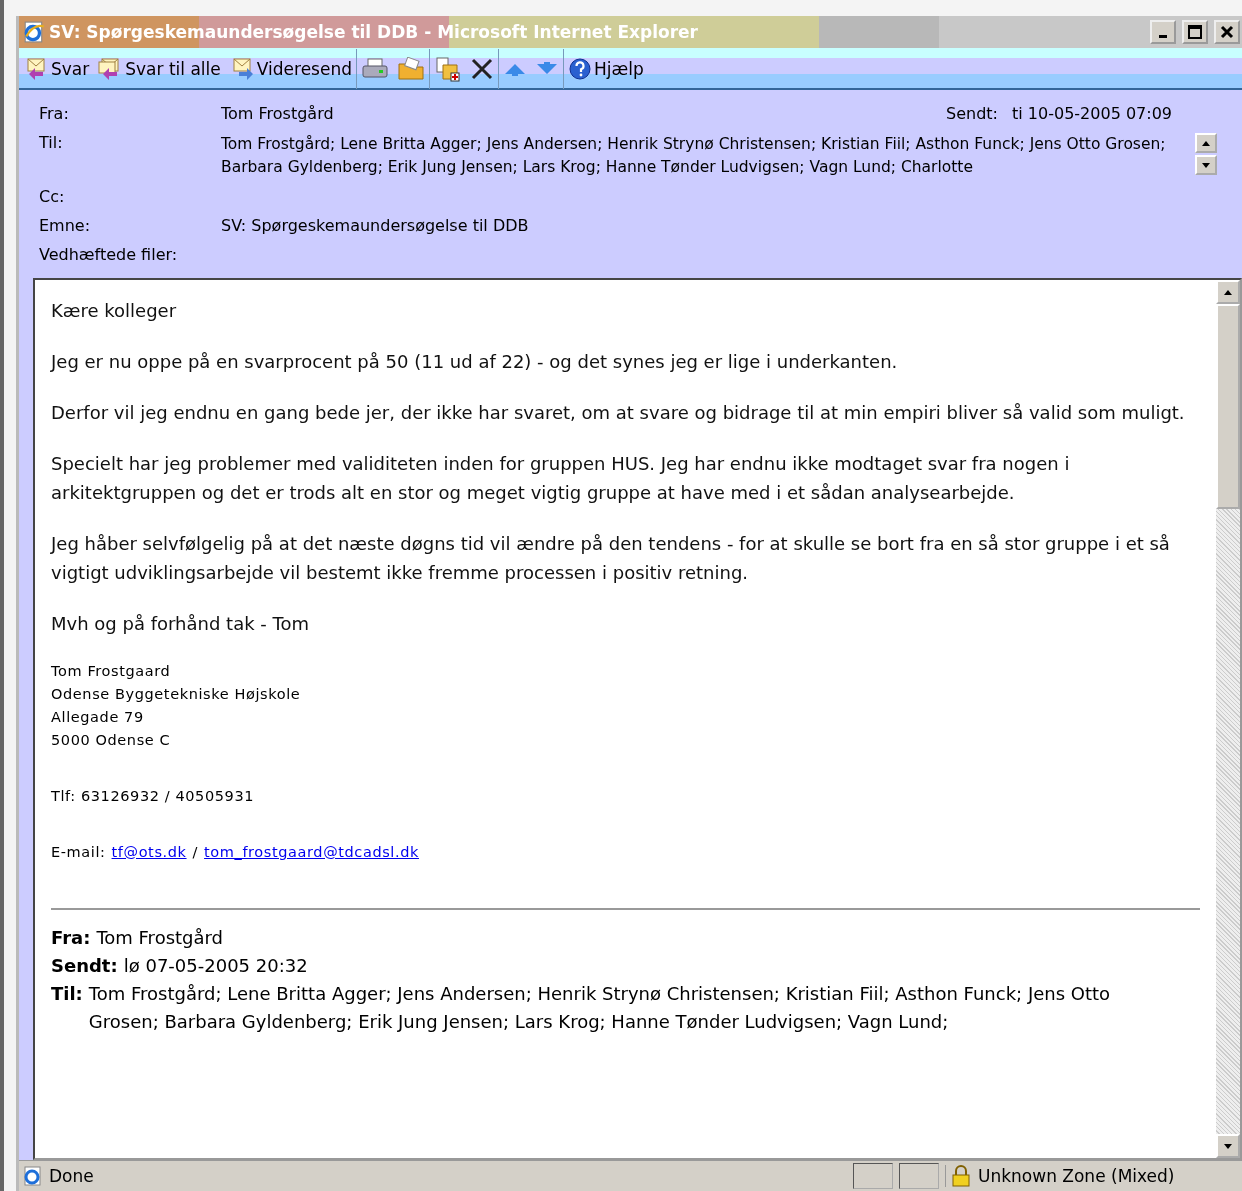 The height and width of the screenshot is (1191, 1242). I want to click on close-button, so click(1227, 32).